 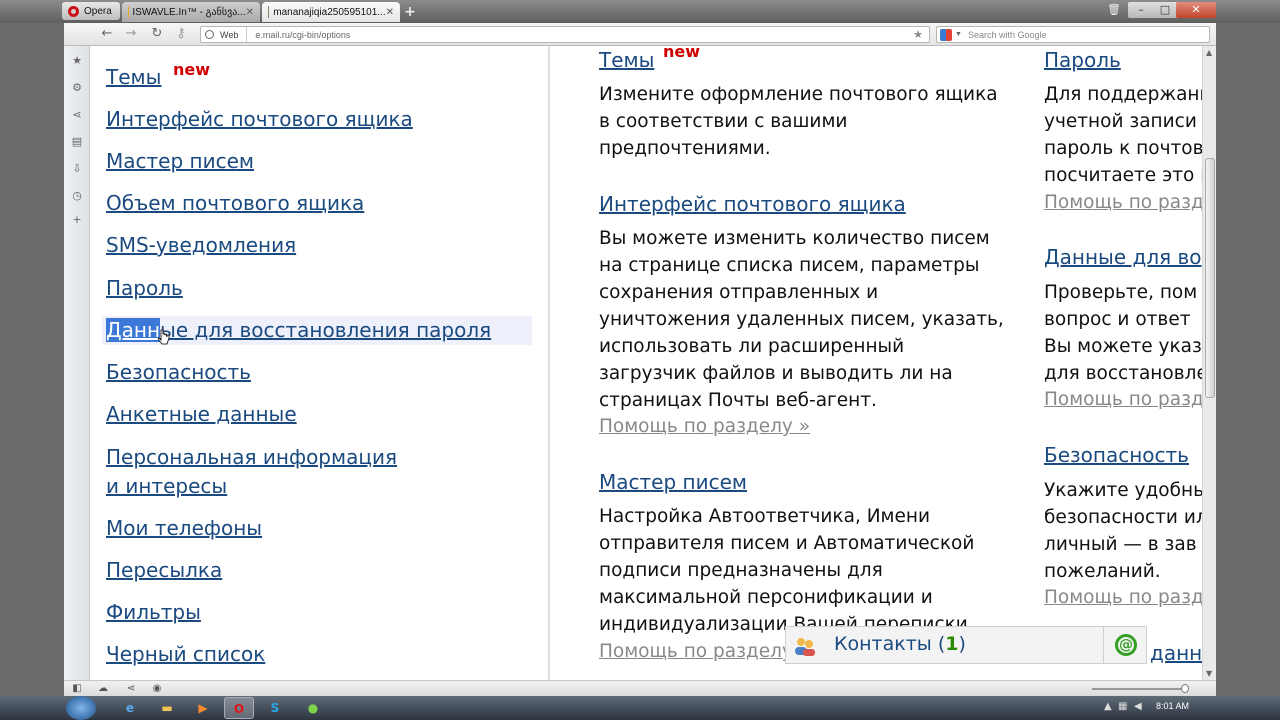 I want to click on browser-tab-mail: mananajiqia250595101... ✕, so click(x=331, y=12).